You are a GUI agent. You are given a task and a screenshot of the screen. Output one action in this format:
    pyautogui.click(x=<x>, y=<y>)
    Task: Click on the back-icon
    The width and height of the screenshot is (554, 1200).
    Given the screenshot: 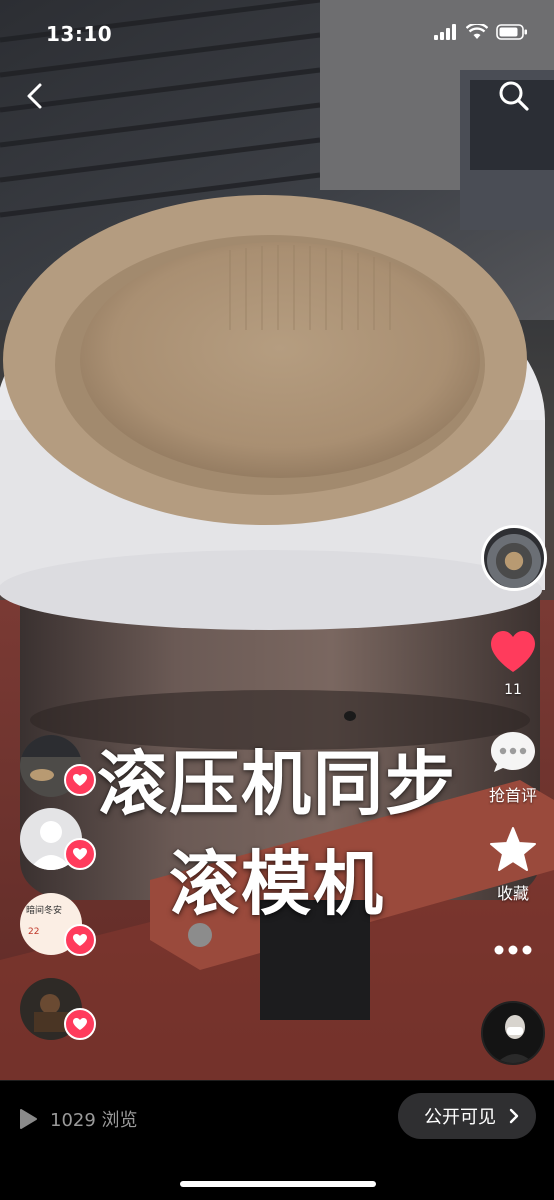 What is the action you would take?
    pyautogui.click(x=34, y=96)
    